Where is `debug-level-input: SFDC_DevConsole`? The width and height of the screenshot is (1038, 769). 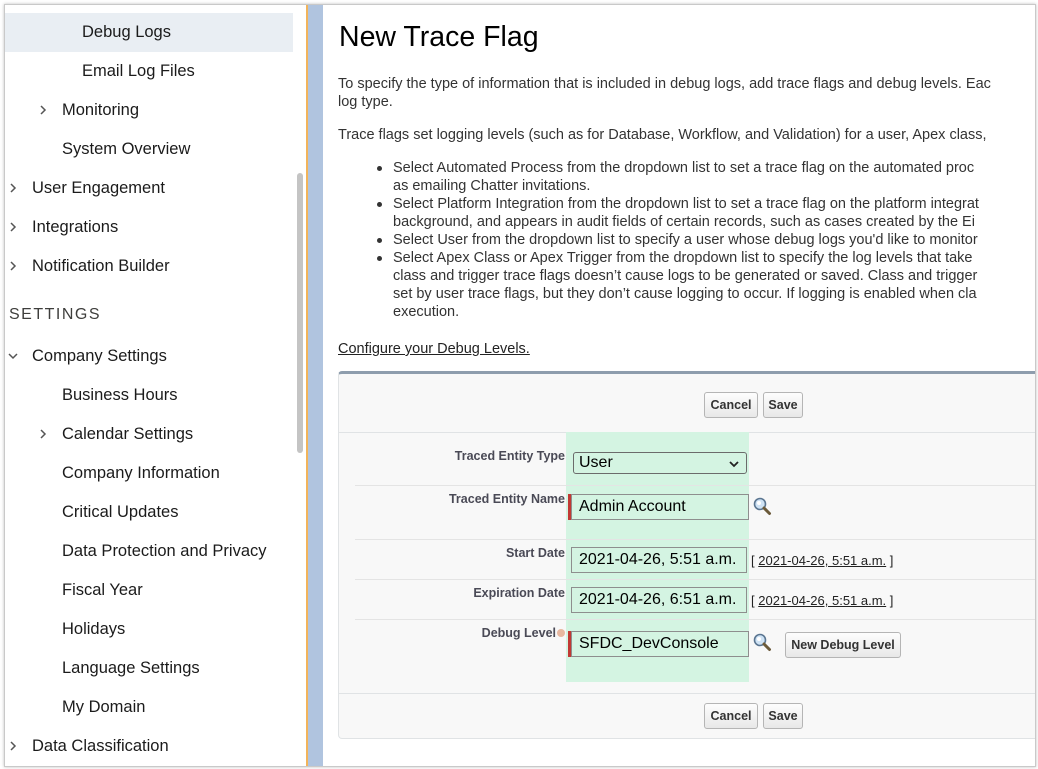 debug-level-input: SFDC_DevConsole is located at coordinates (660, 644).